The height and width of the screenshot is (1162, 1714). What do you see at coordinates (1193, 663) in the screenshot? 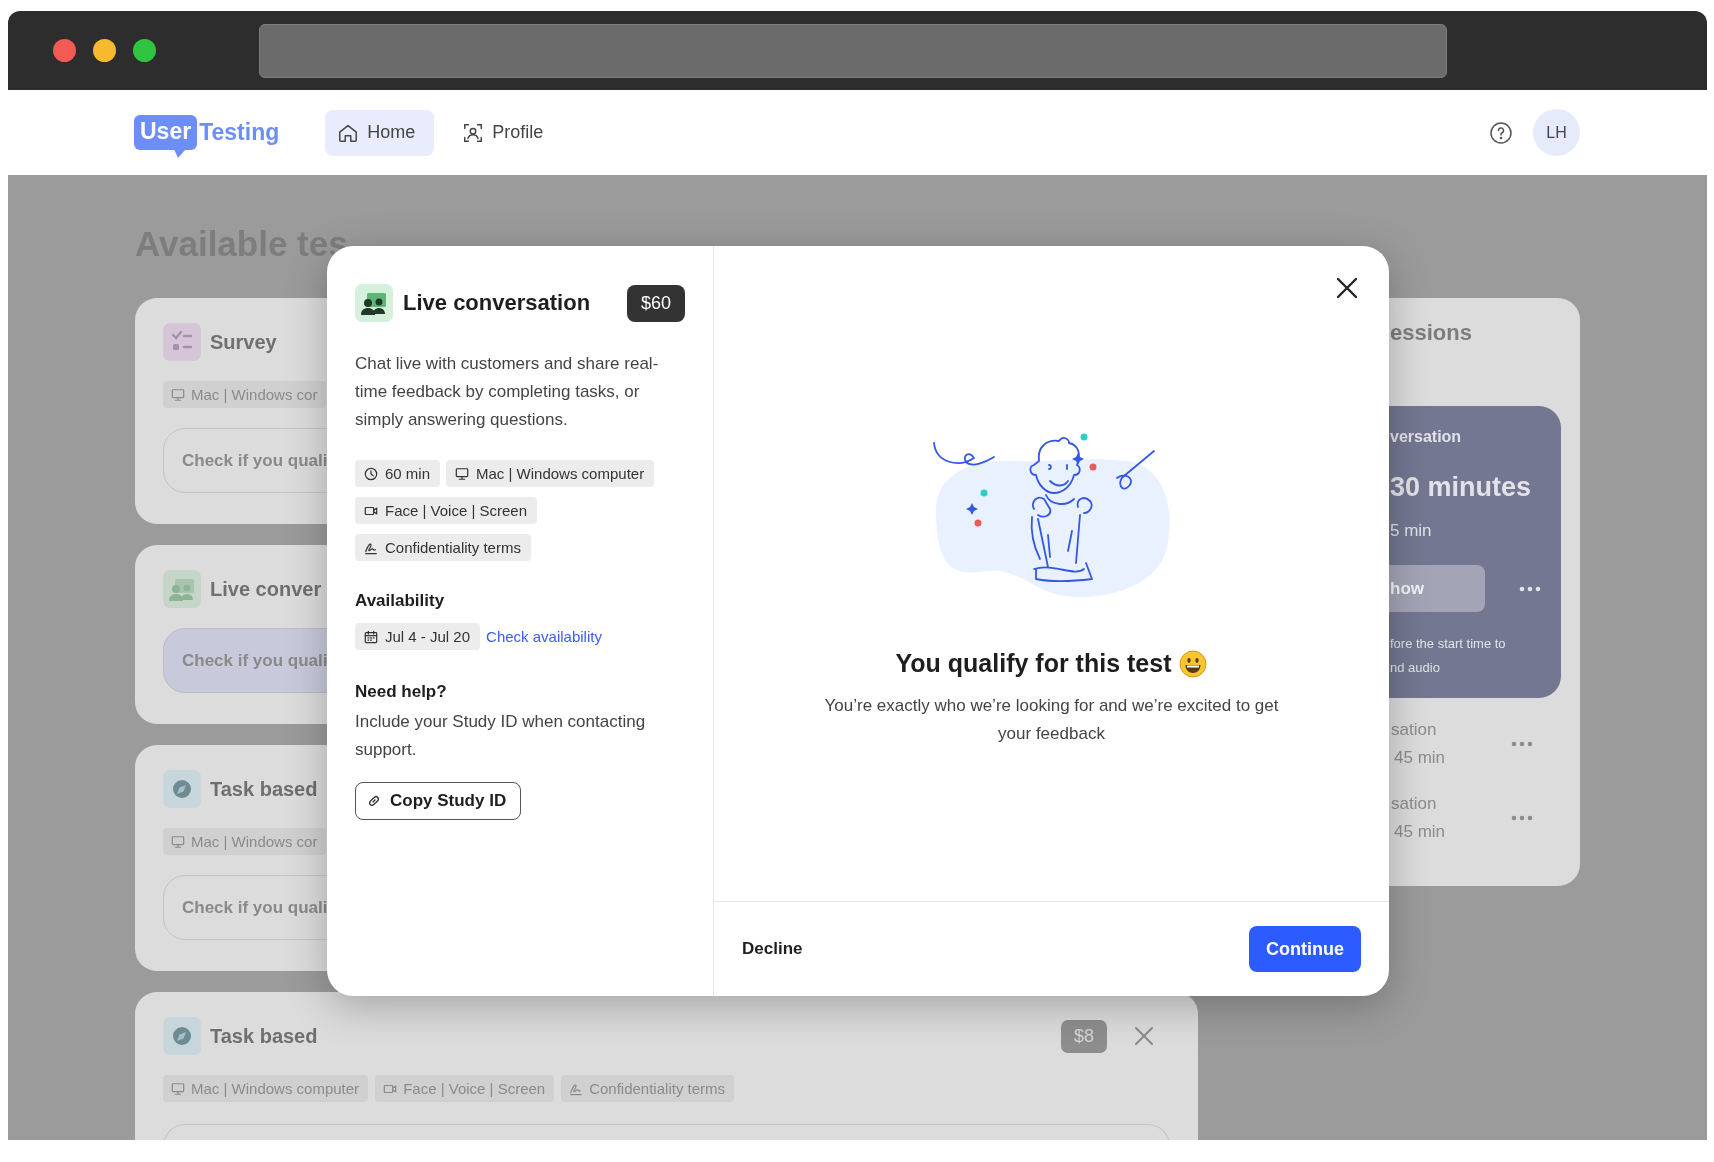
I see `smiley-icon` at bounding box center [1193, 663].